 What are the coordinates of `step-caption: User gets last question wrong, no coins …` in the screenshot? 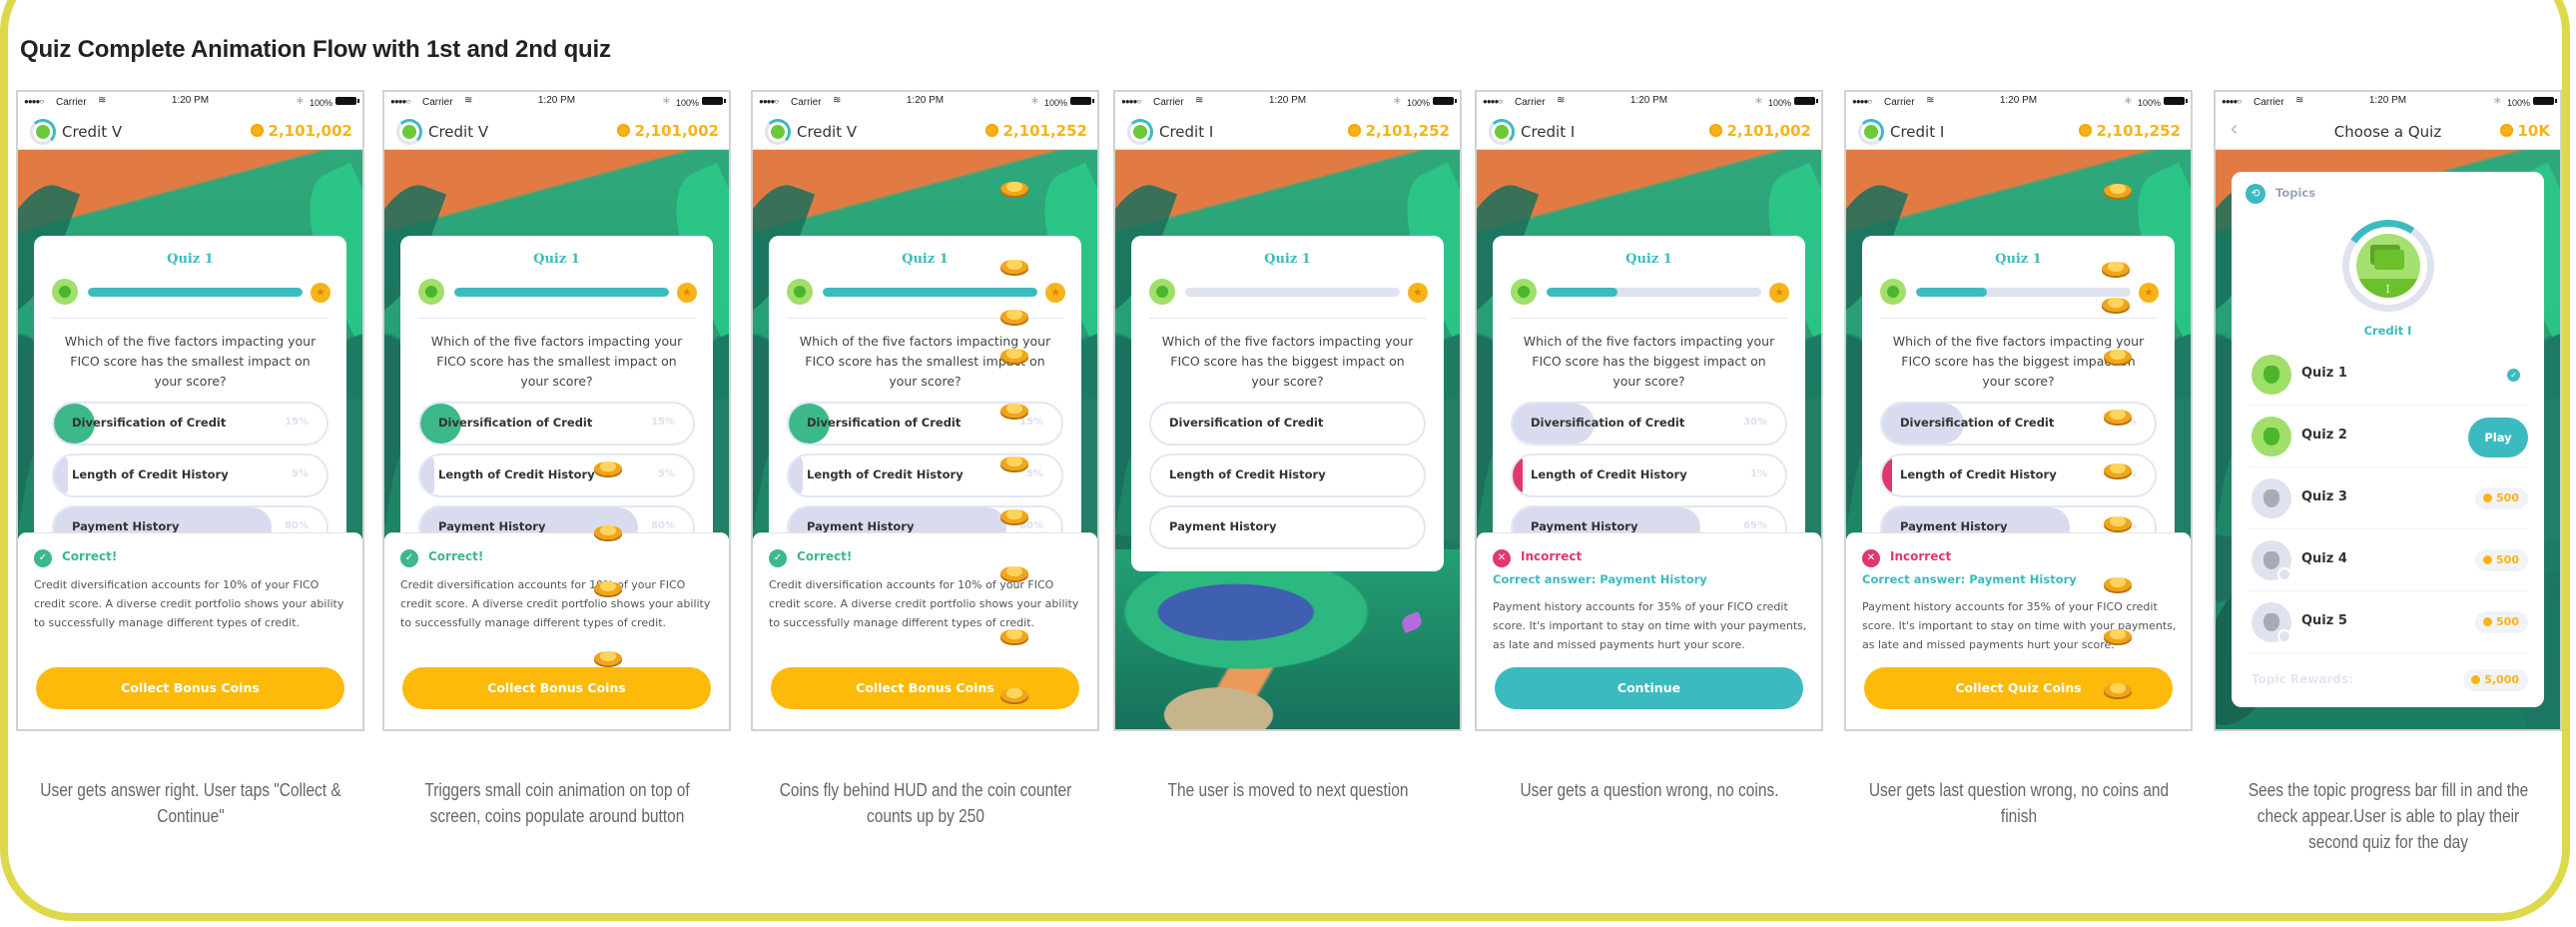 It's located at (2019, 803).